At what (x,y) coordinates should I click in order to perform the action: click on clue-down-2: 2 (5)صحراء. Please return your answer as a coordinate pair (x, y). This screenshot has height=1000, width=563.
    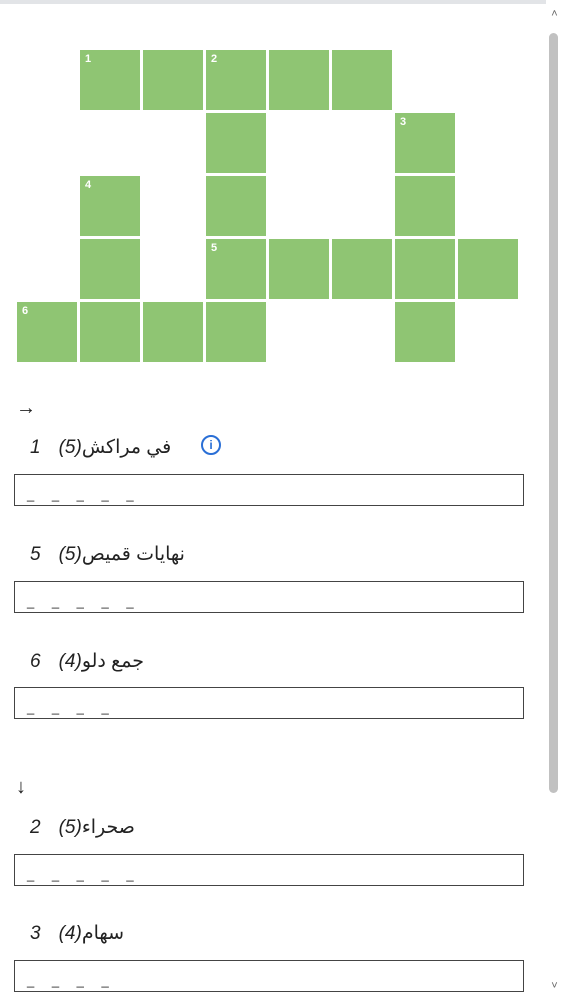
    Looking at the image, I should click on (82, 828).